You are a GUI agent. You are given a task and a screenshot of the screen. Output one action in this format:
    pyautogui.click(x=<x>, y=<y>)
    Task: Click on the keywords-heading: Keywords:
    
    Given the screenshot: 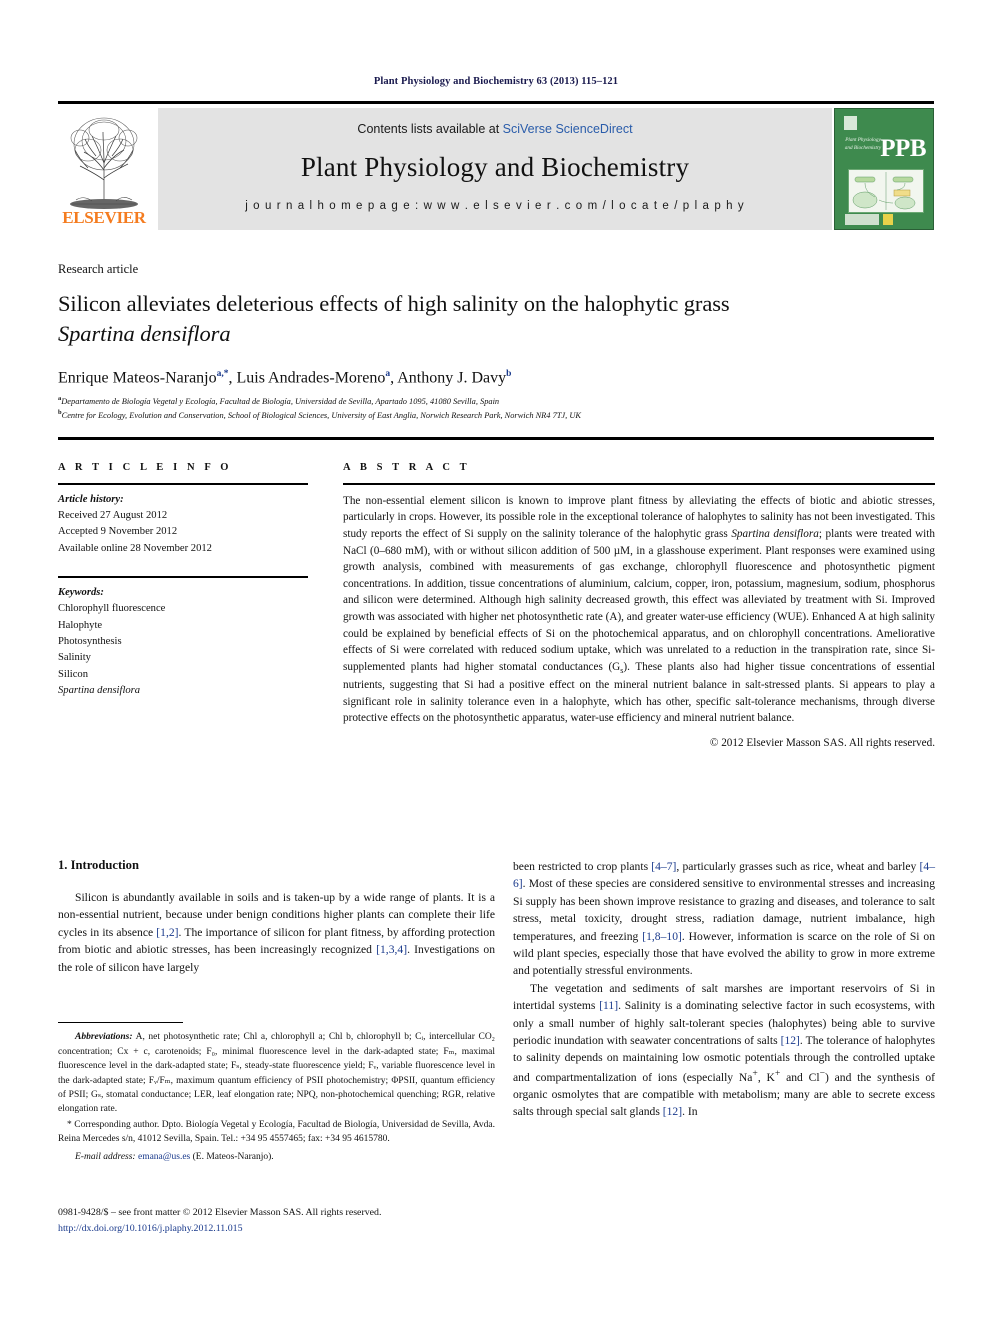 What is the action you would take?
    pyautogui.click(x=81, y=592)
    